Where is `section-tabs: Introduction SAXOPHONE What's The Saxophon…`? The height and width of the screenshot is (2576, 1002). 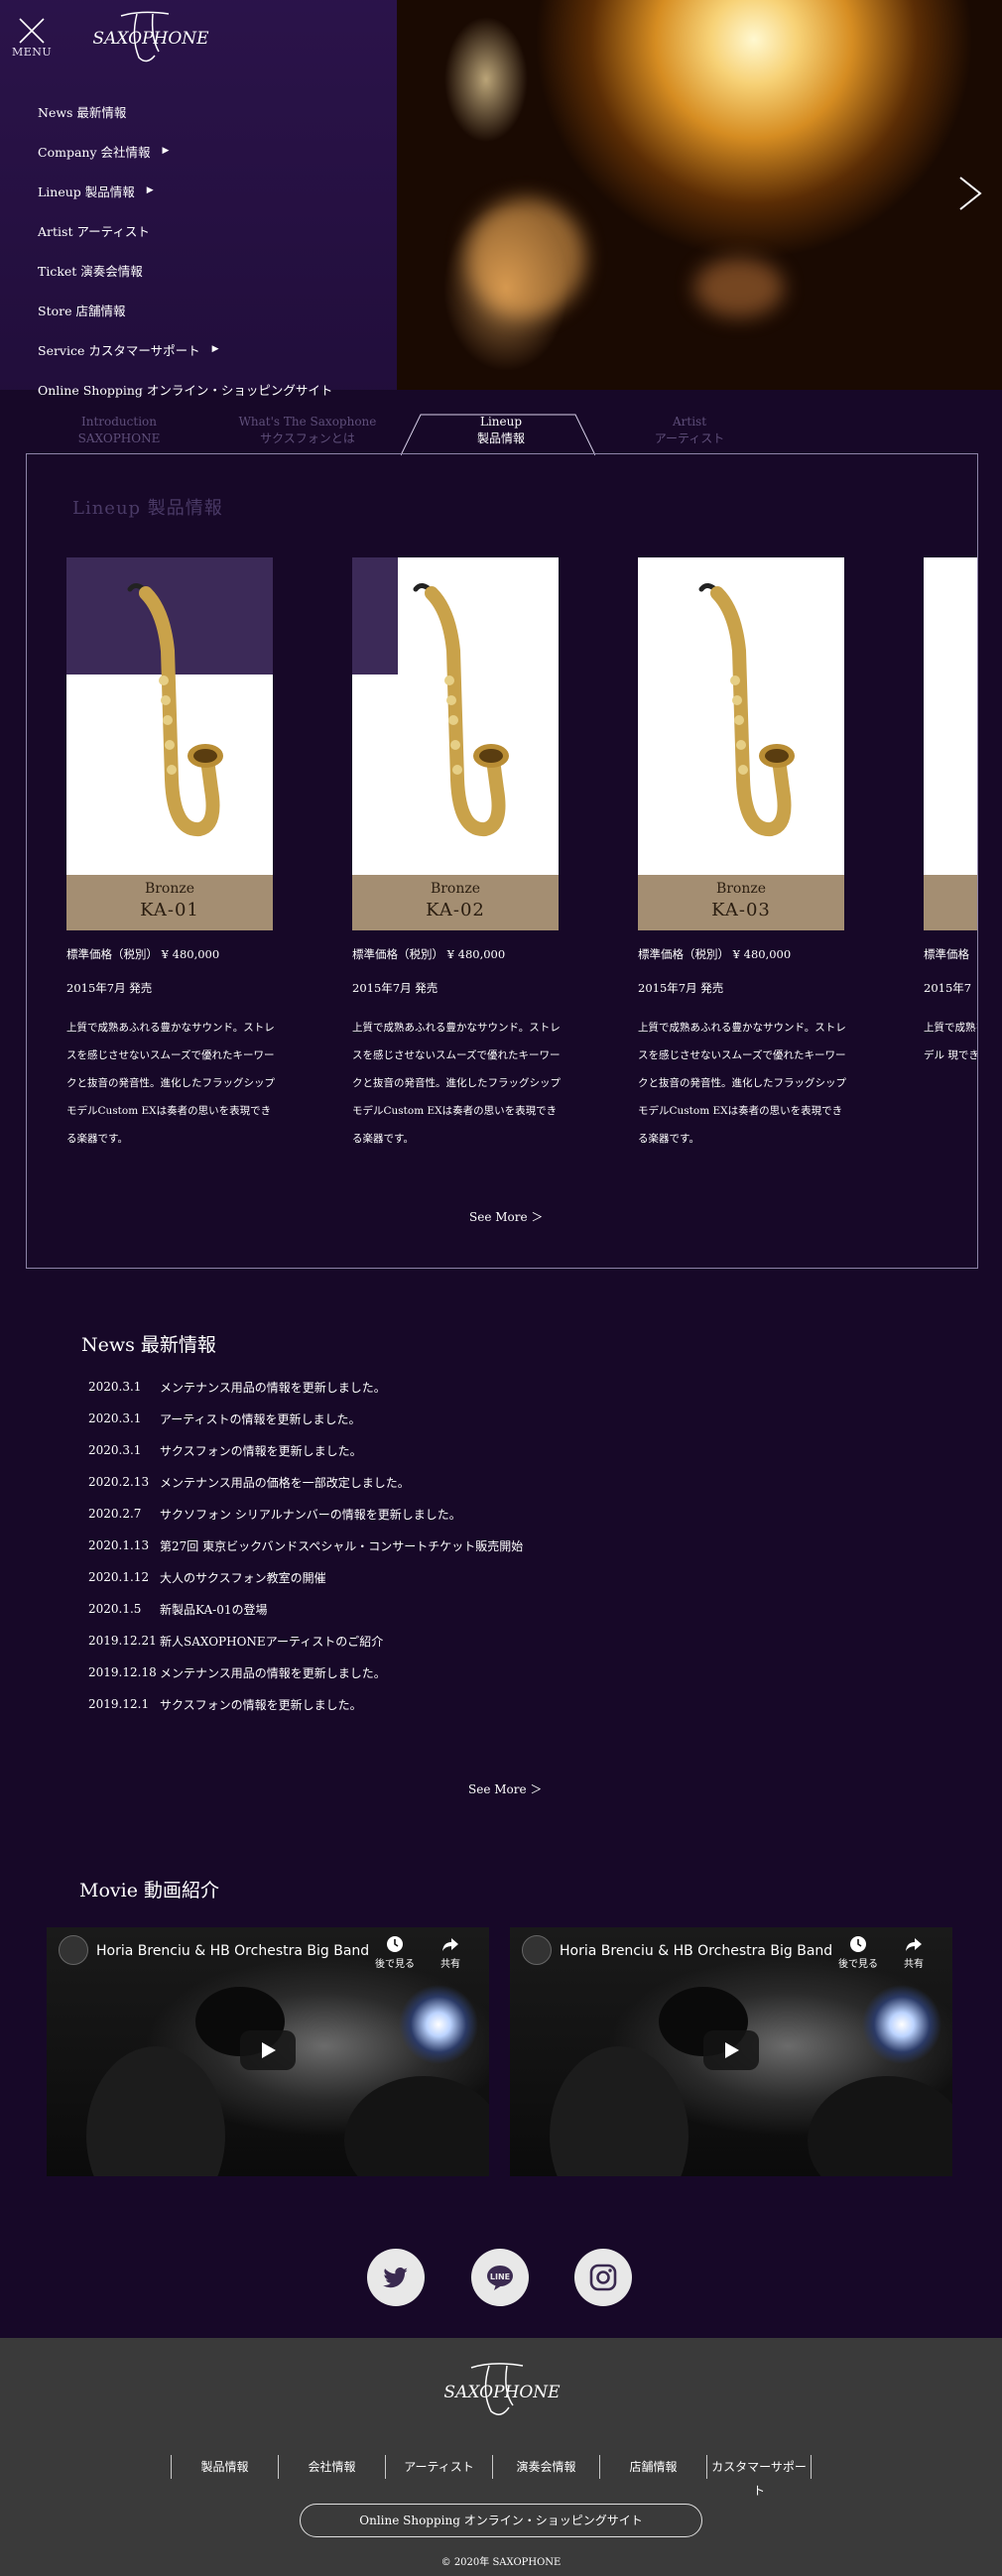 section-tabs: Introduction SAXOPHONE What's The Saxophon… is located at coordinates (501, 432).